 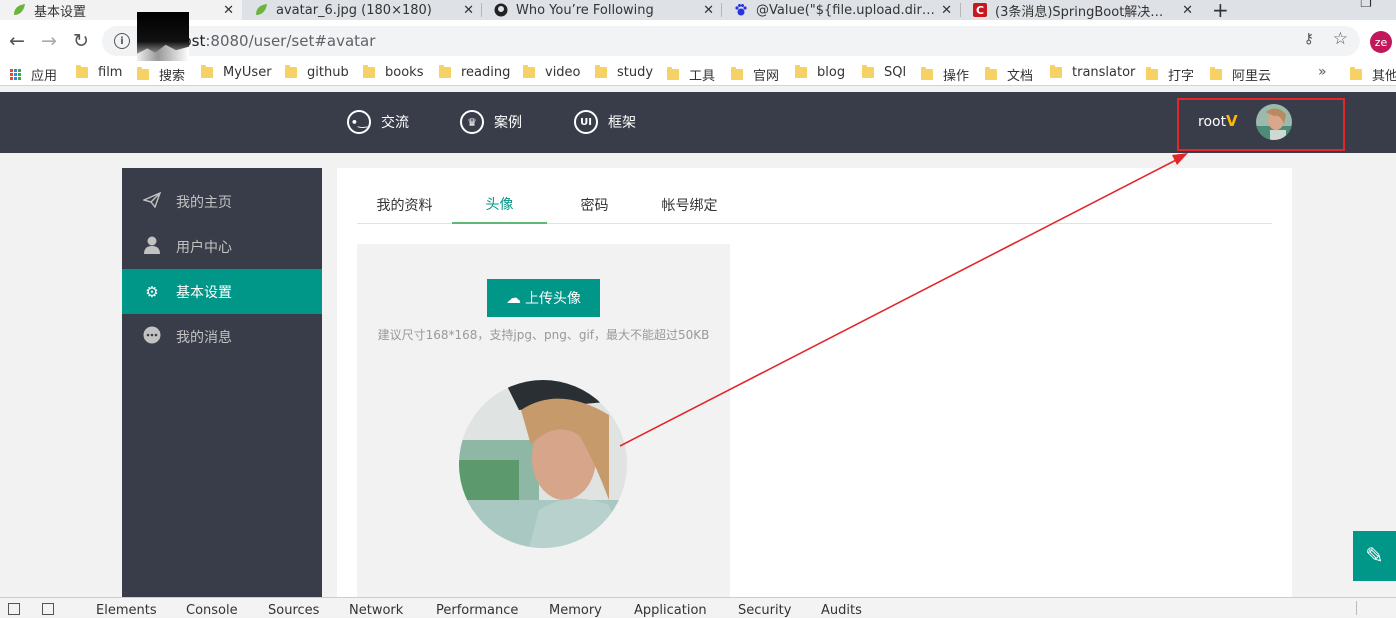 What do you see at coordinates (575, 610) in the screenshot?
I see `devtools-tab-memory: Memory` at bounding box center [575, 610].